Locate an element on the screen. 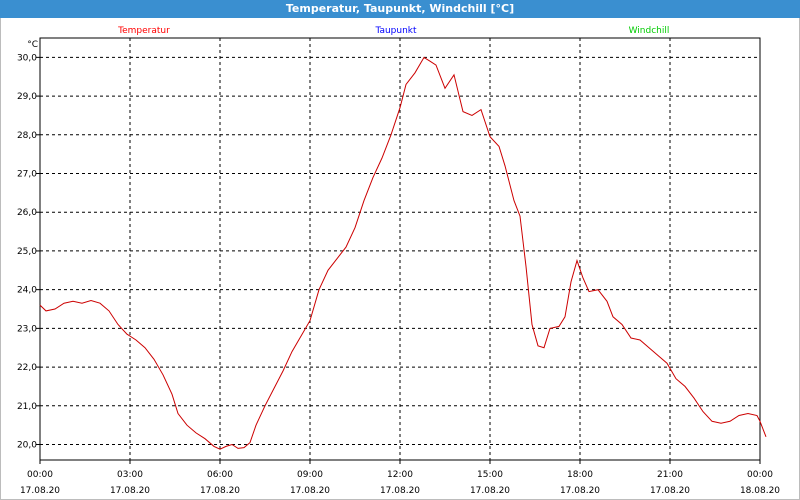  x-tick-time-label: 21:00 is located at coordinates (670, 475).